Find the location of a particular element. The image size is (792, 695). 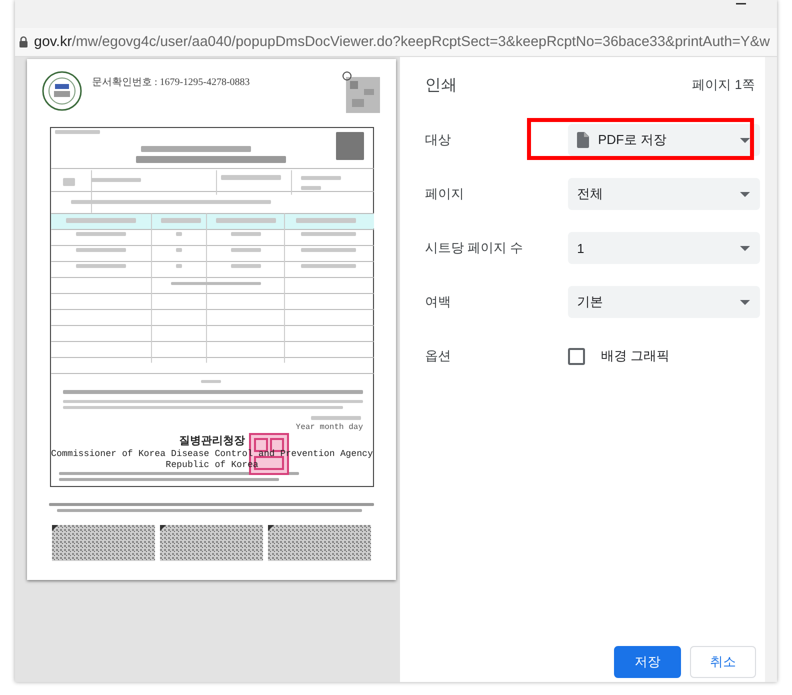

dropdown: PDF로 저장 is located at coordinates (664, 140).